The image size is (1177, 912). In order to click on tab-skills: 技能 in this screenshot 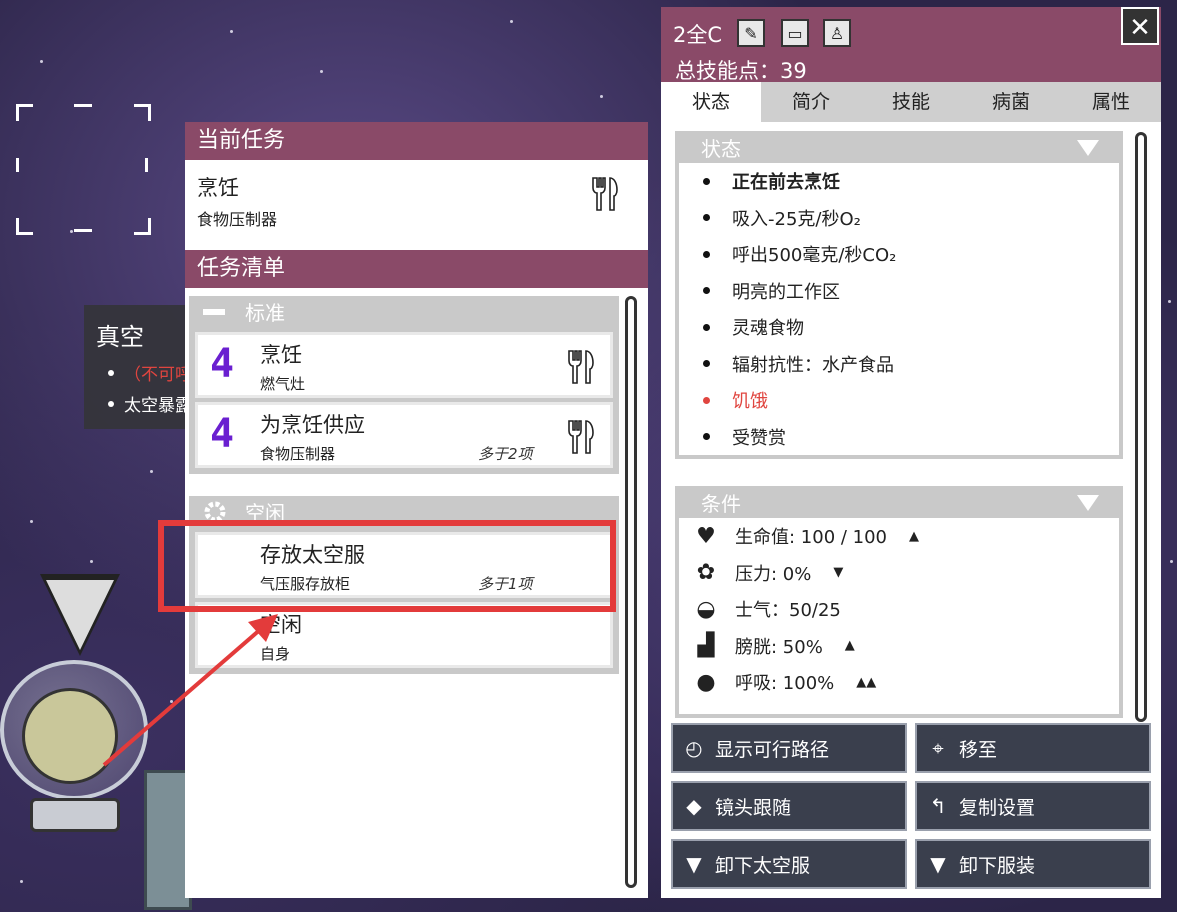, I will do `click(911, 102)`.